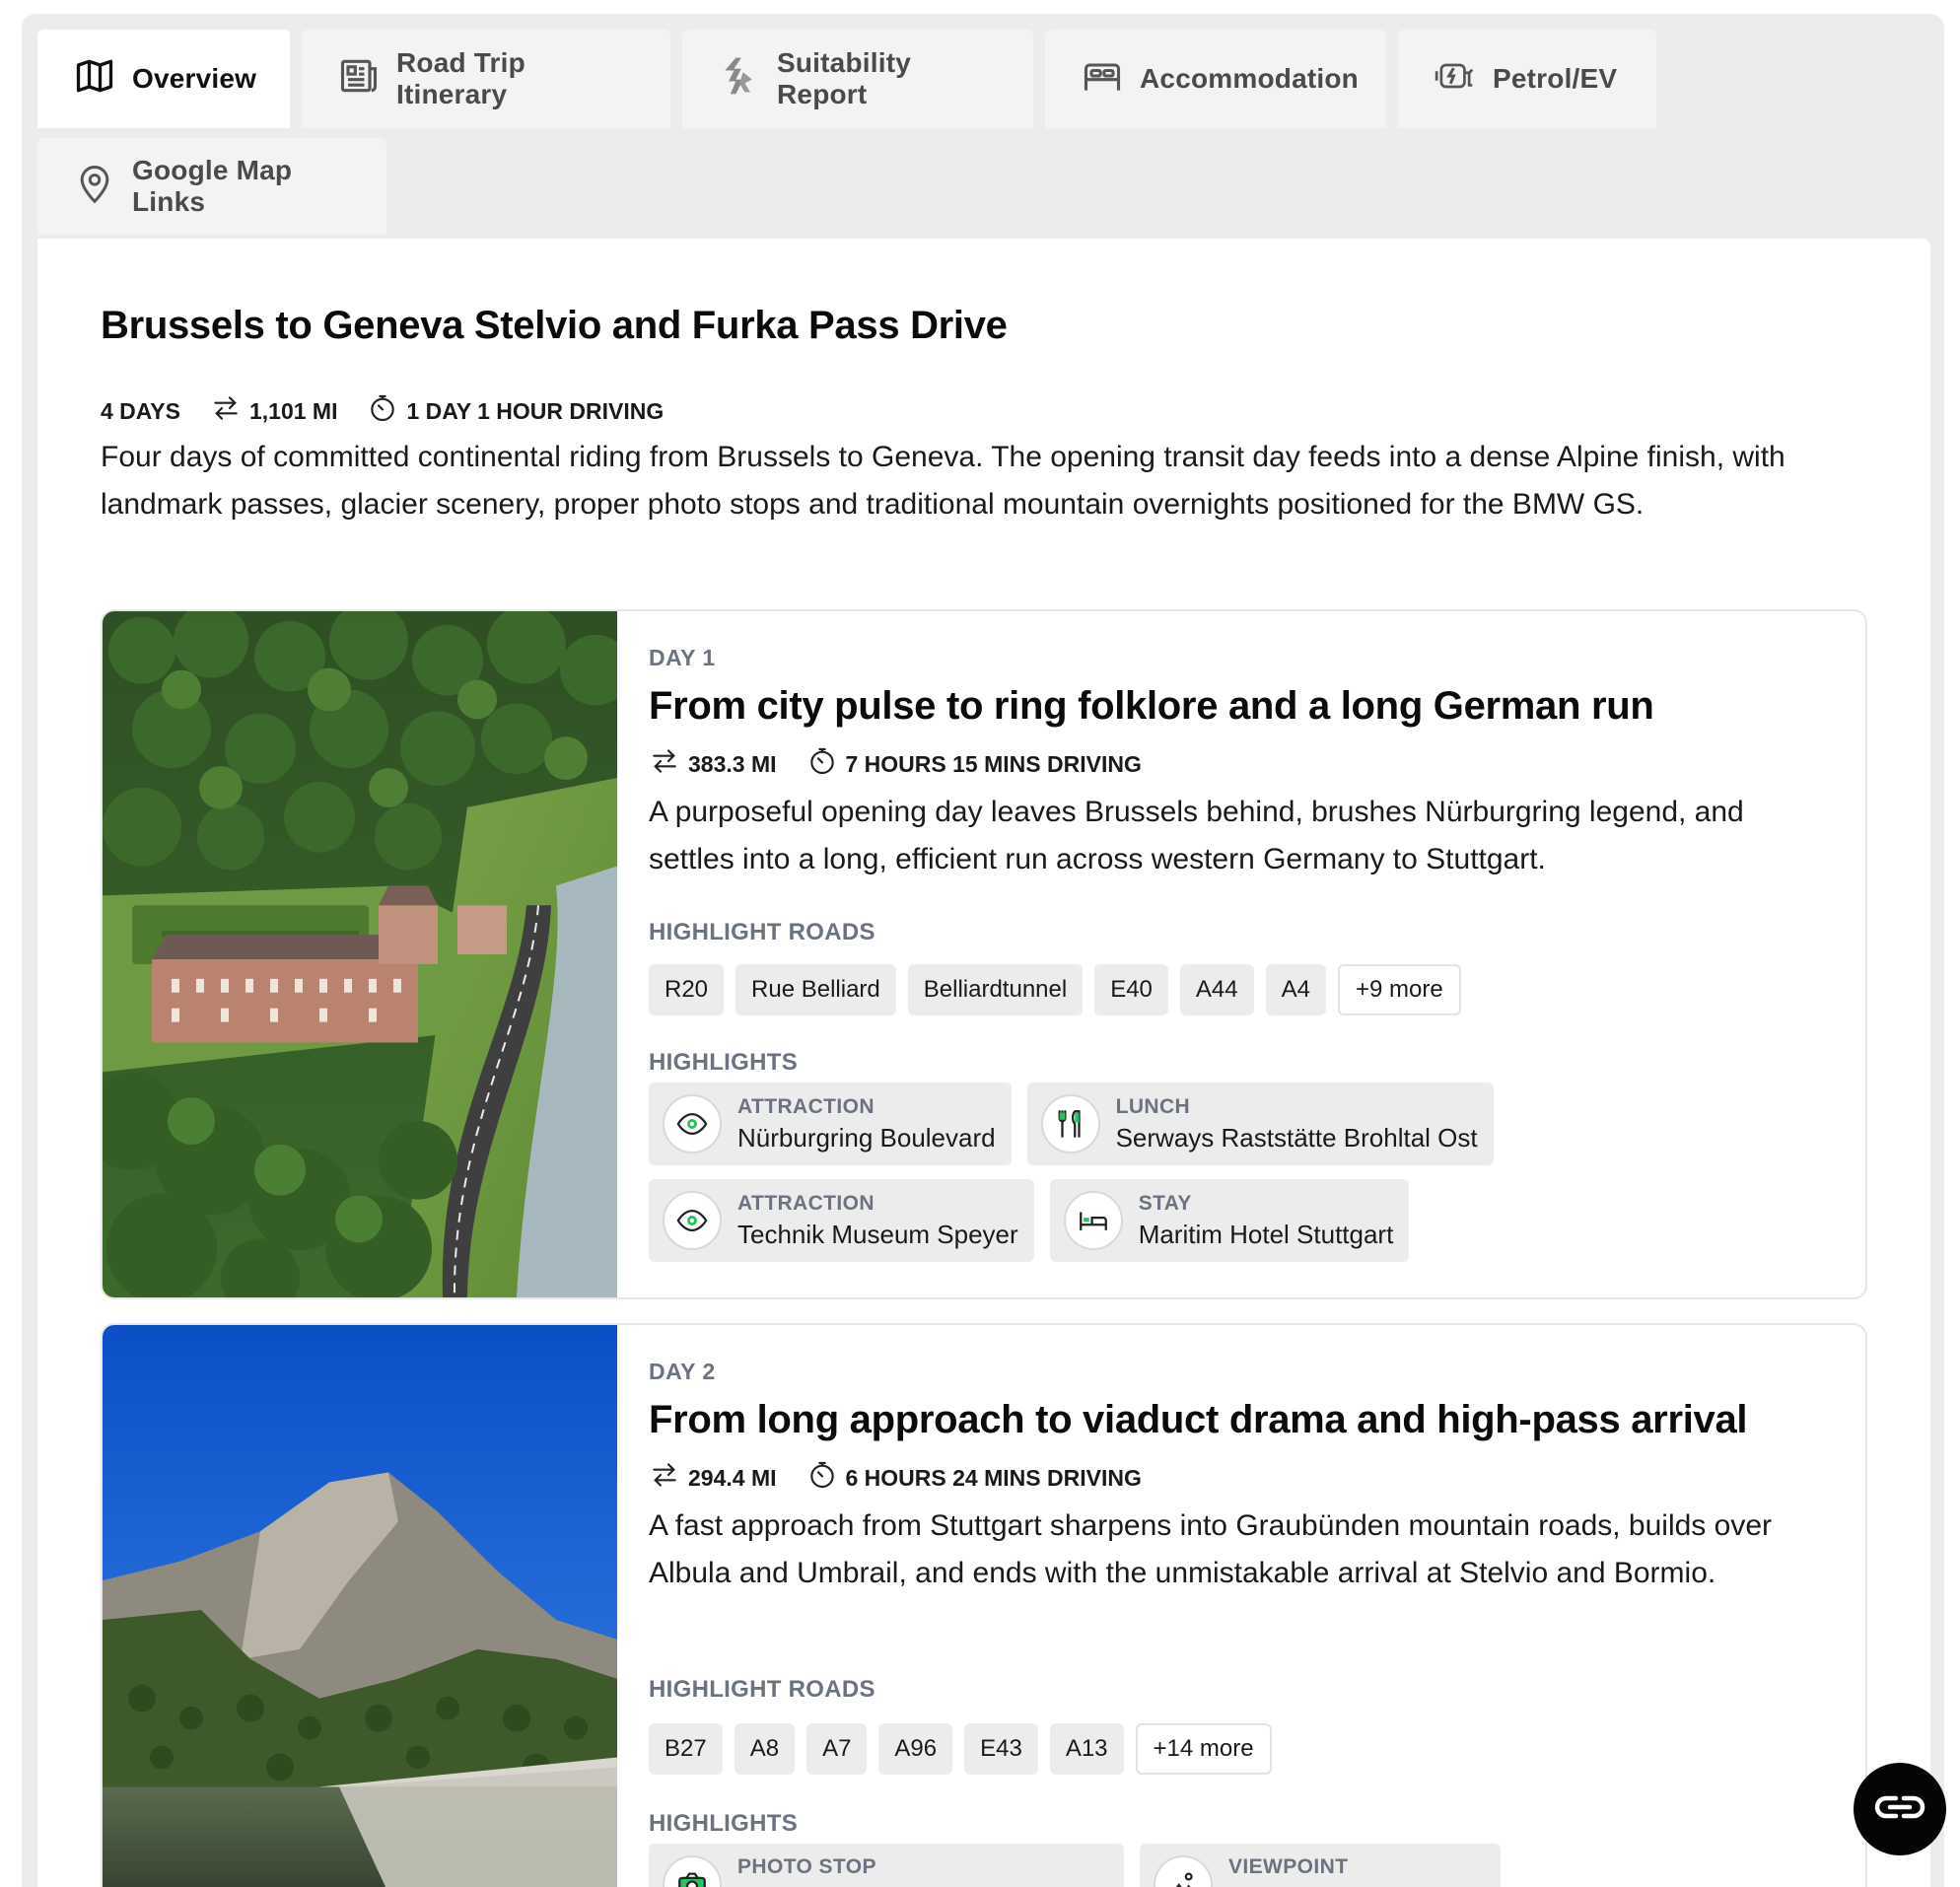  Describe the element at coordinates (293, 410) in the screenshot. I see `trip-distance: 1,101 MI` at that location.